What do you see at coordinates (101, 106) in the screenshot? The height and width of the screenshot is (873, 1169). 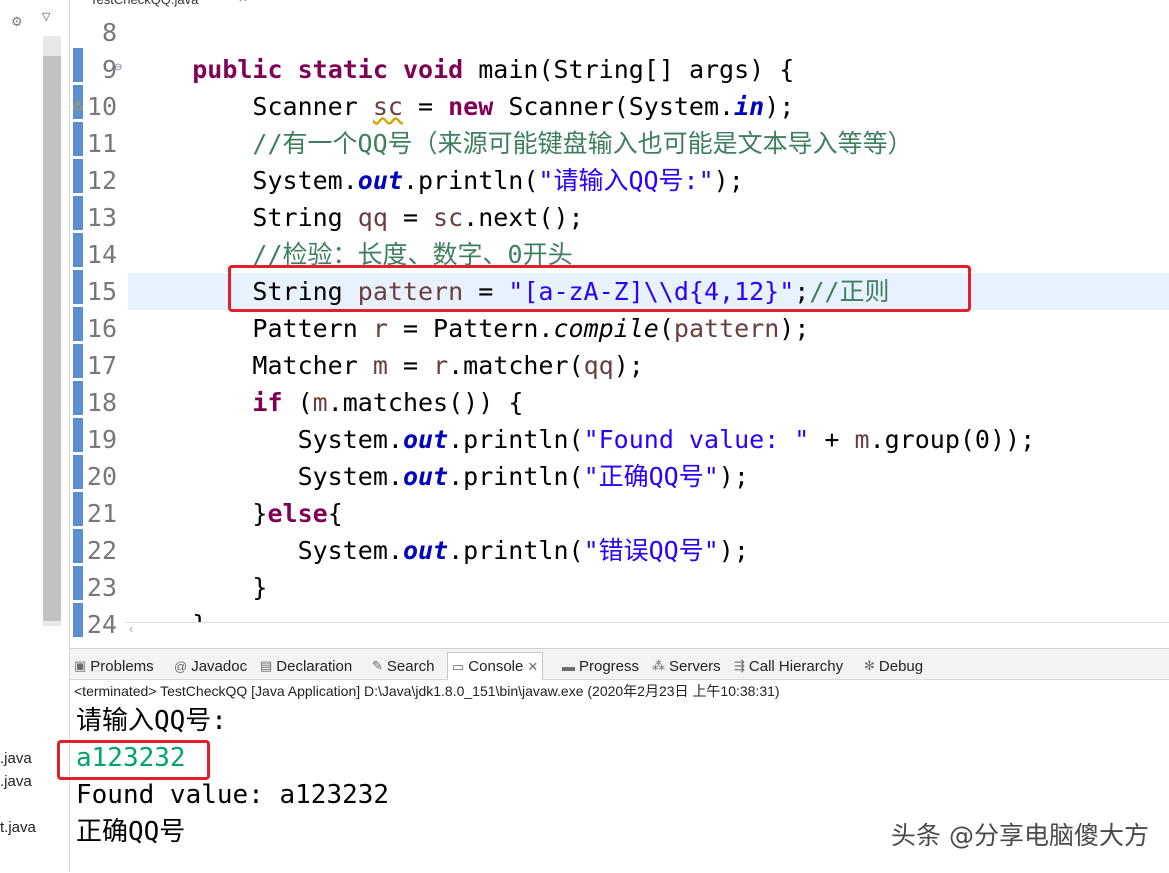 I see `line-number: 10` at bounding box center [101, 106].